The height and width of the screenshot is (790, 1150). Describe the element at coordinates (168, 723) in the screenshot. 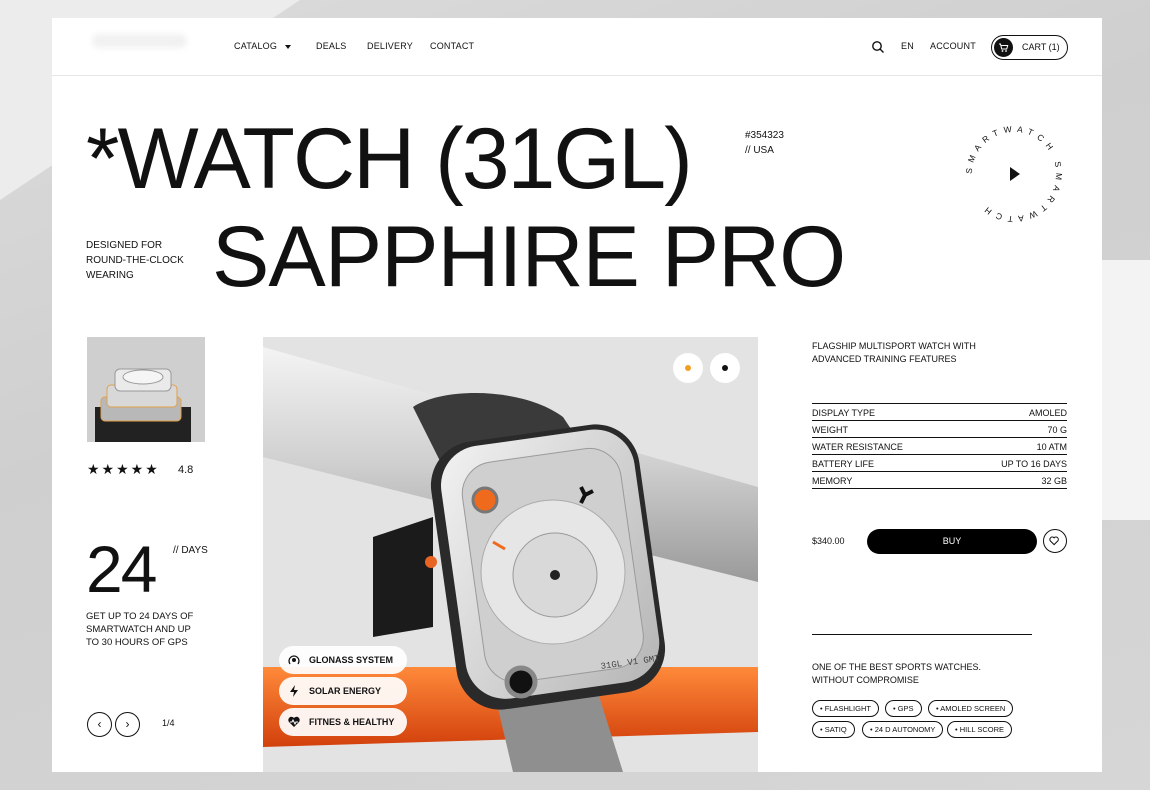

I see `slide-counter: 1/4` at that location.